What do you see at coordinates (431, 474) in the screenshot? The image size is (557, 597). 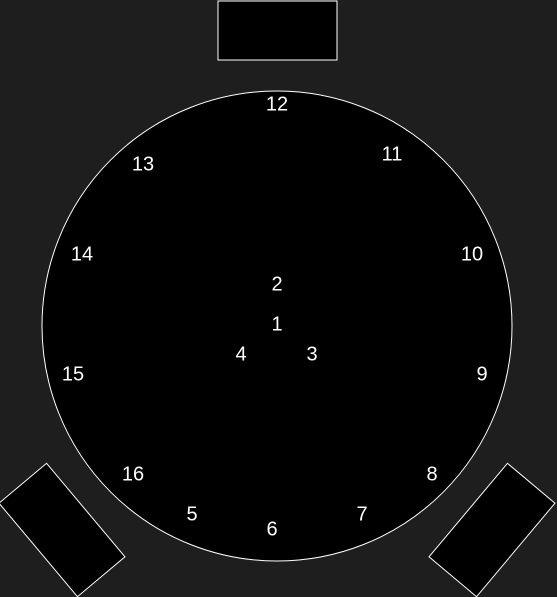 I see `position-8-label: 8` at bounding box center [431, 474].